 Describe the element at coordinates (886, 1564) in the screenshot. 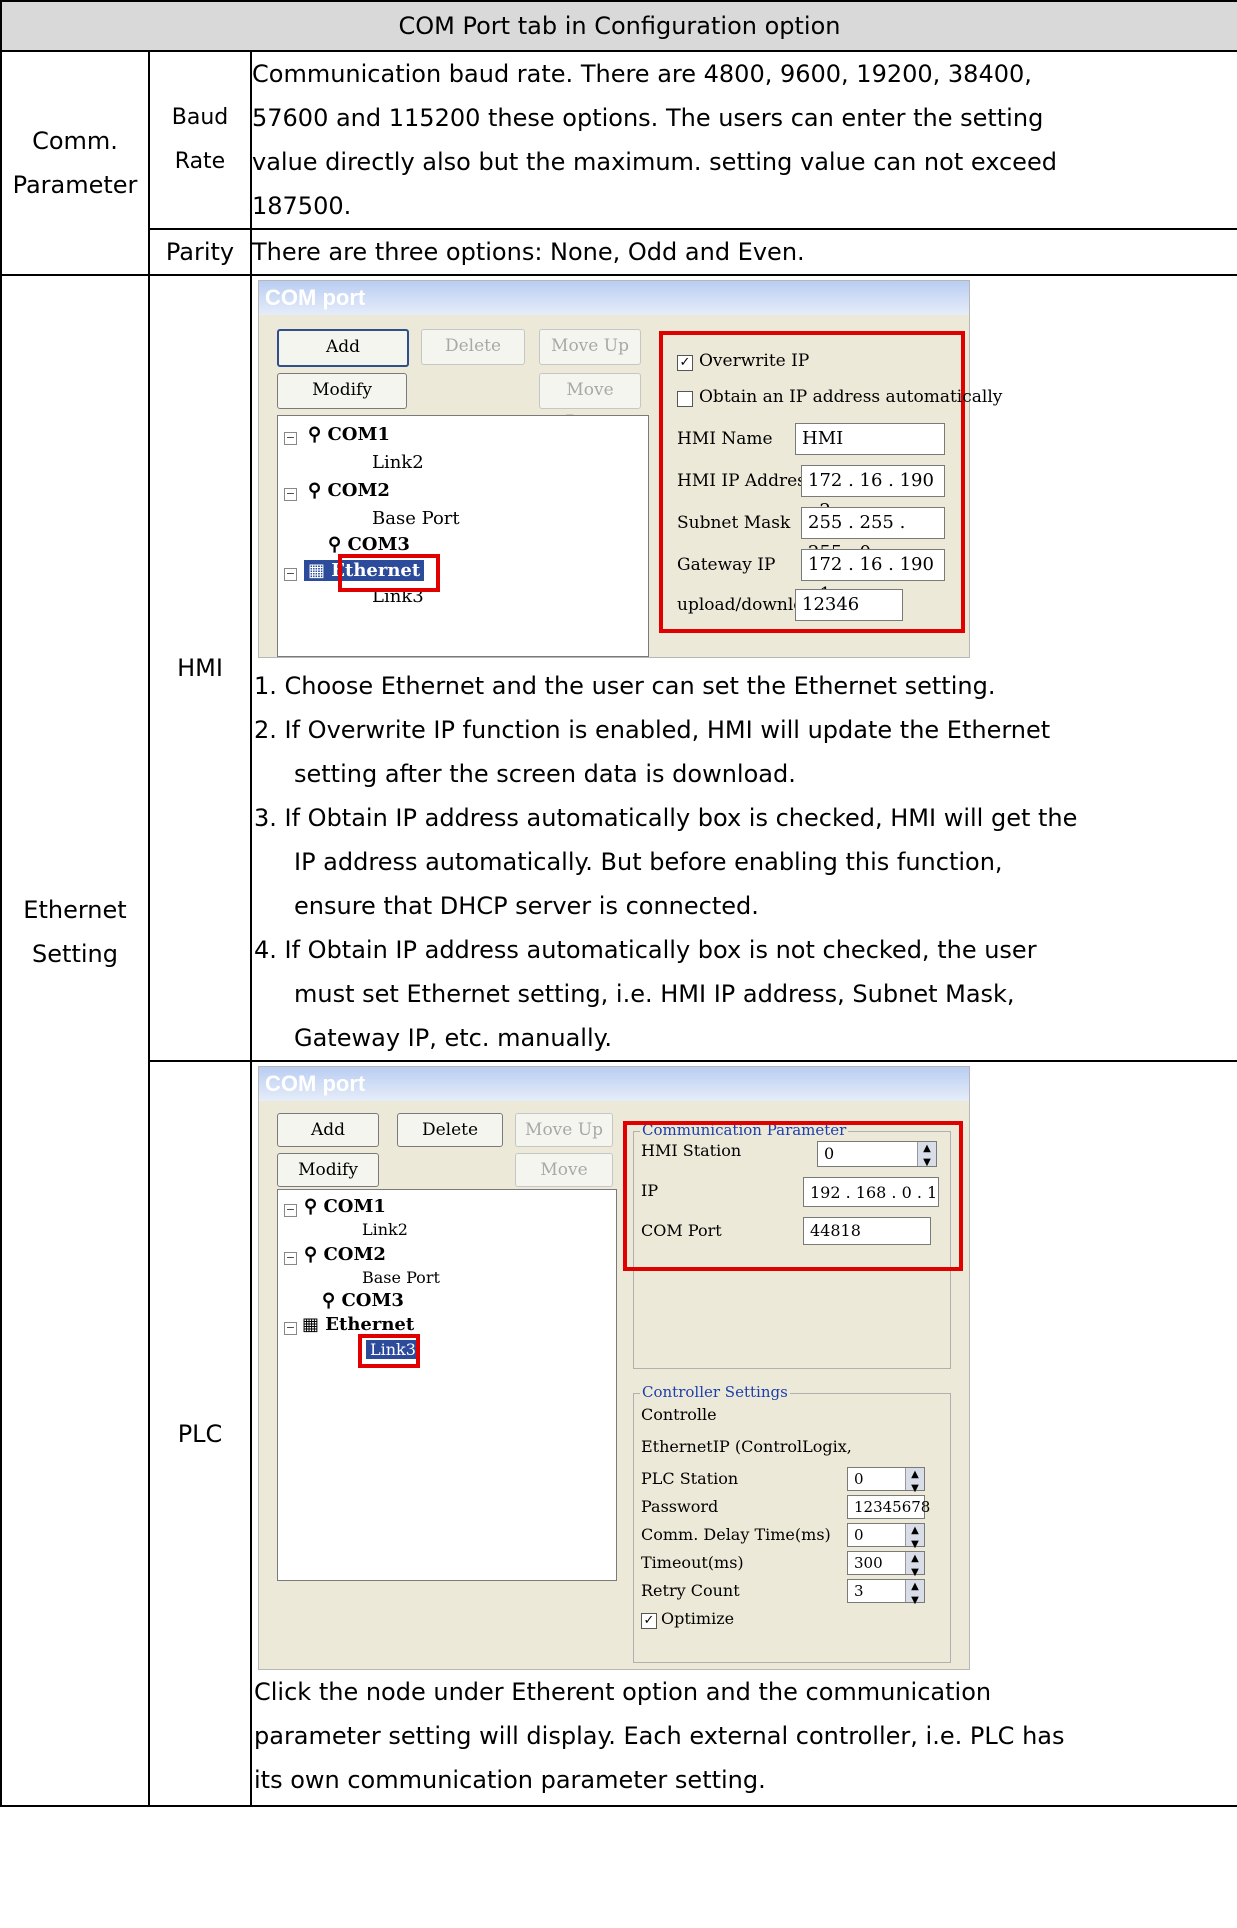

I see `timeout-field: 300 ▲ ▼` at that location.